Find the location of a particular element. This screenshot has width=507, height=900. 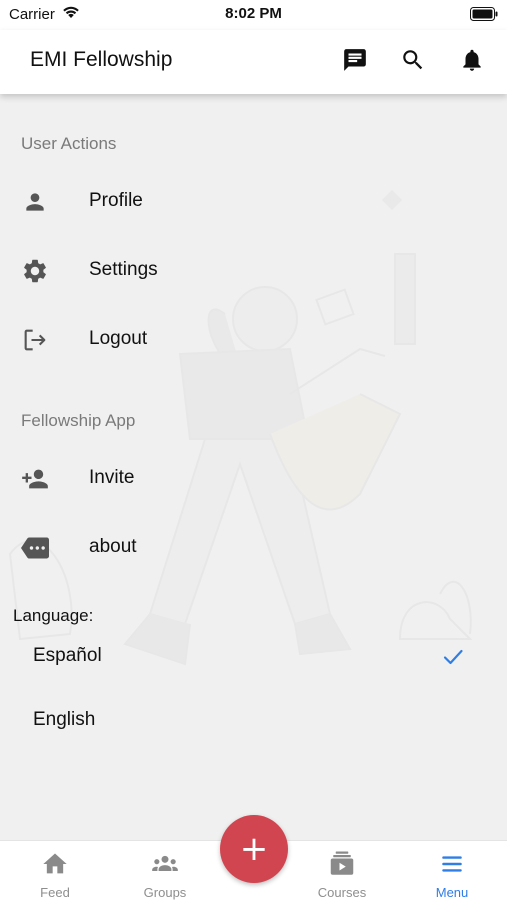

tab-label: Groups is located at coordinates (165, 892).